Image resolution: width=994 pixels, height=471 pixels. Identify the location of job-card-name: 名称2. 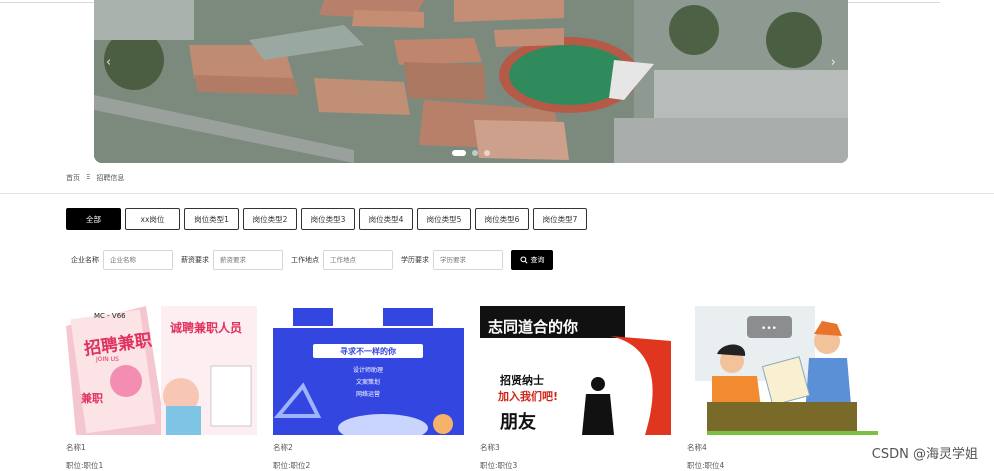
(283, 447).